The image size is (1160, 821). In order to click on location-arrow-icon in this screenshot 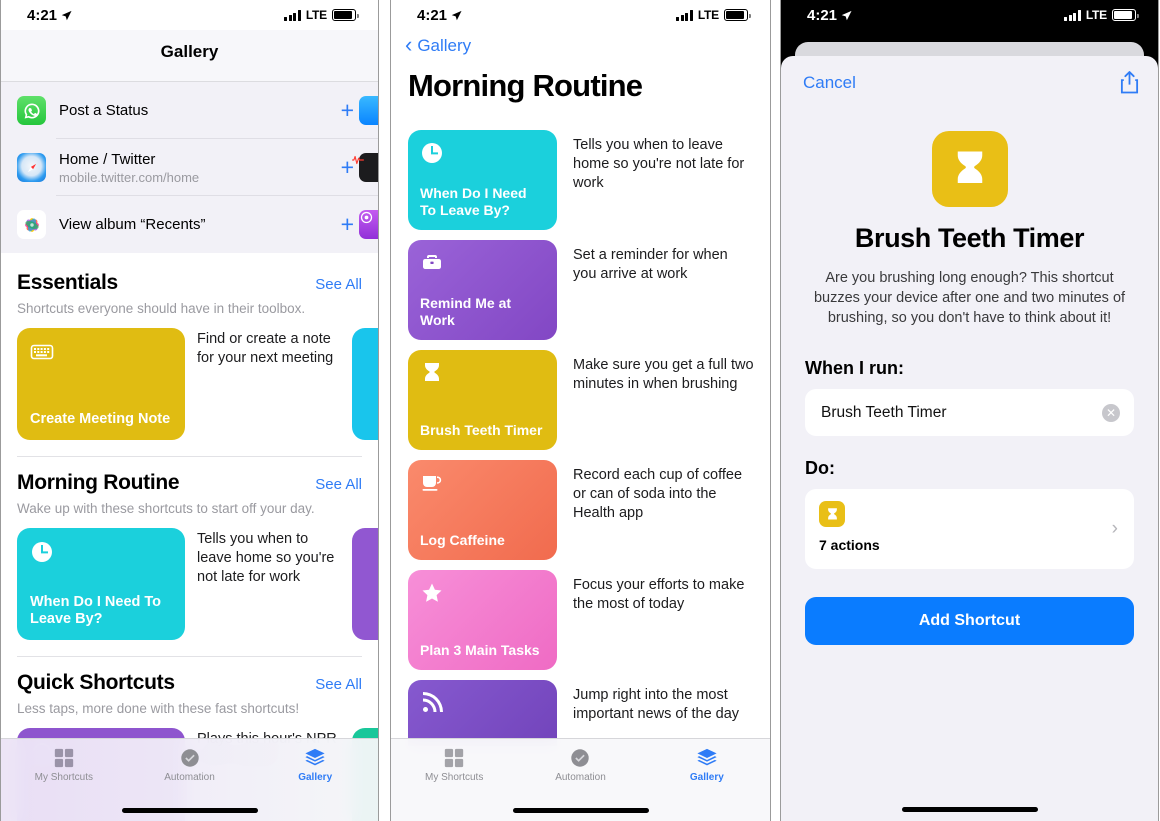, I will do `click(846, 15)`.